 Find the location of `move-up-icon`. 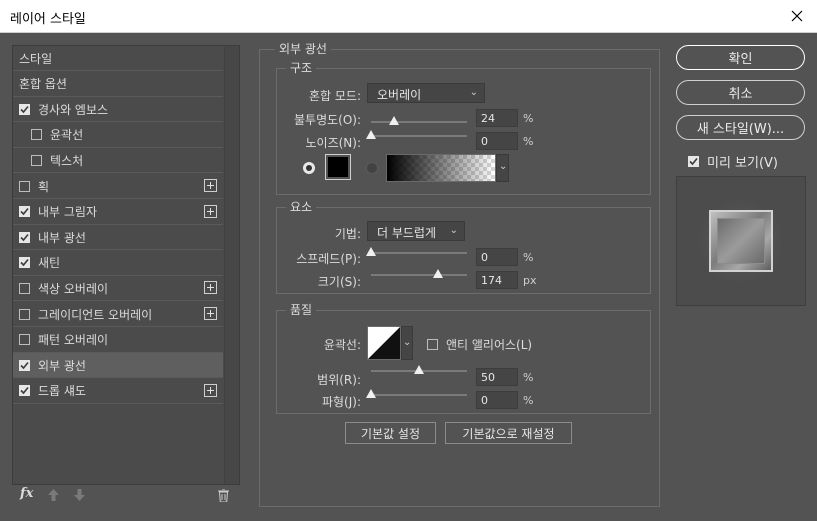

move-up-icon is located at coordinates (53, 495).